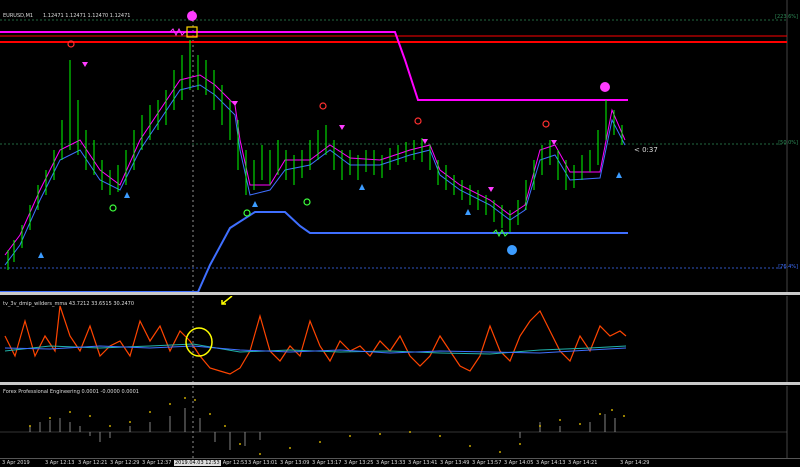 This screenshot has width=800, height=467. I want to click on time-axis-label: 3 Apr 12:29, so click(125, 463).